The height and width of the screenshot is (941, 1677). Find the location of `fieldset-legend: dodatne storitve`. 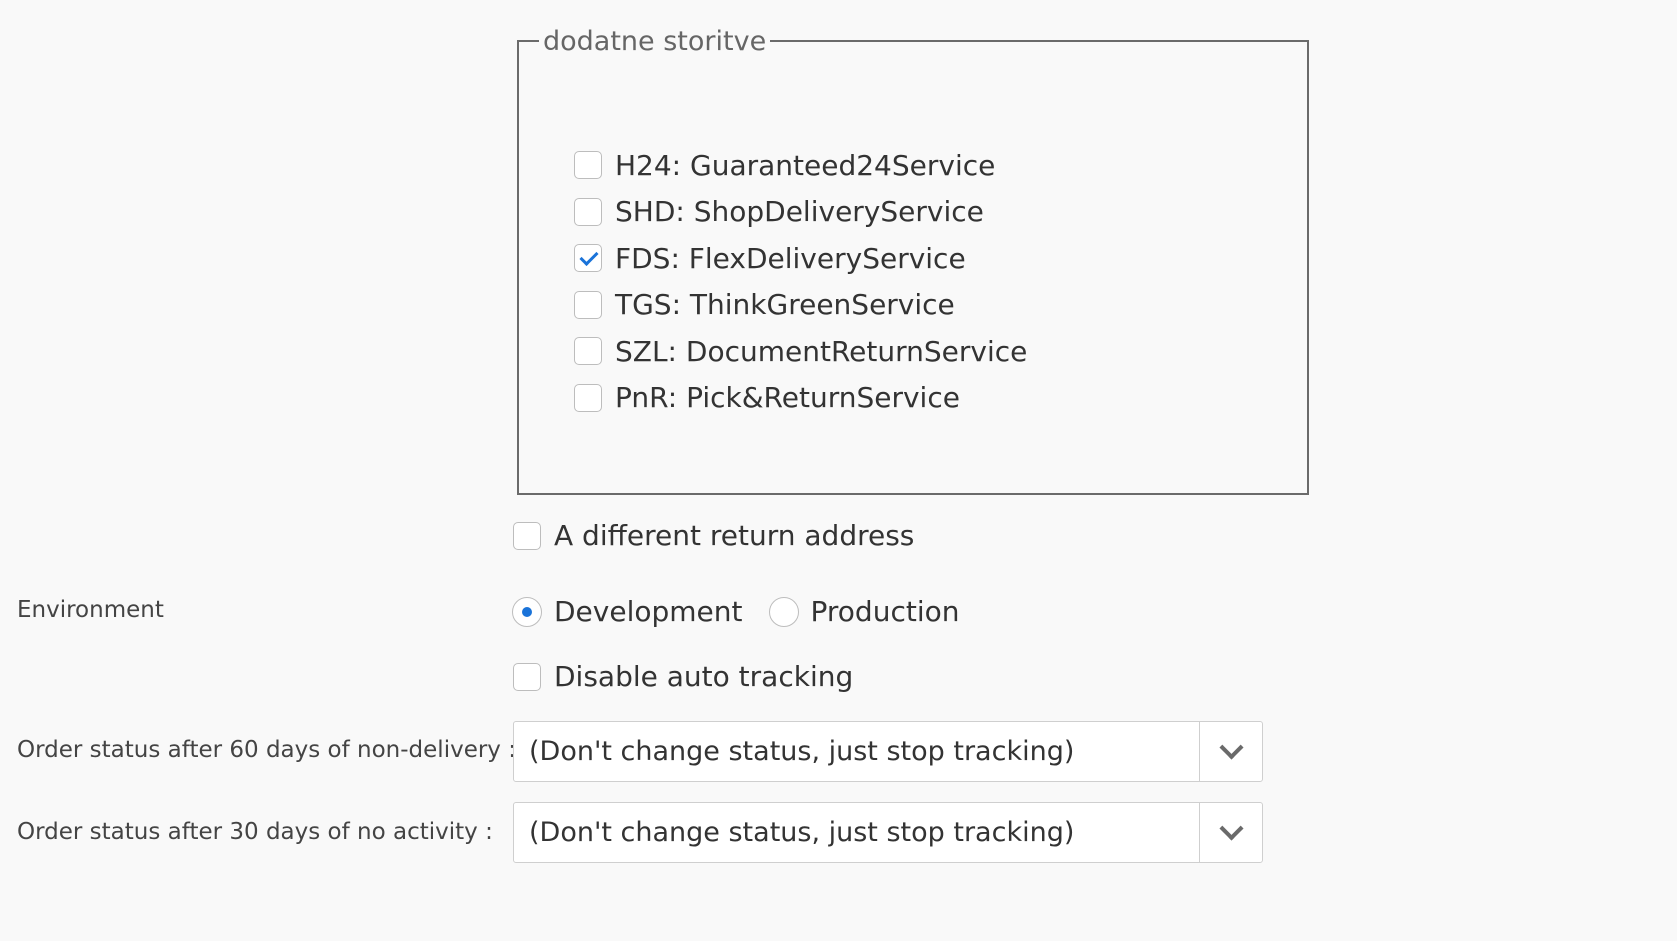

fieldset-legend: dodatne storitve is located at coordinates (655, 42).